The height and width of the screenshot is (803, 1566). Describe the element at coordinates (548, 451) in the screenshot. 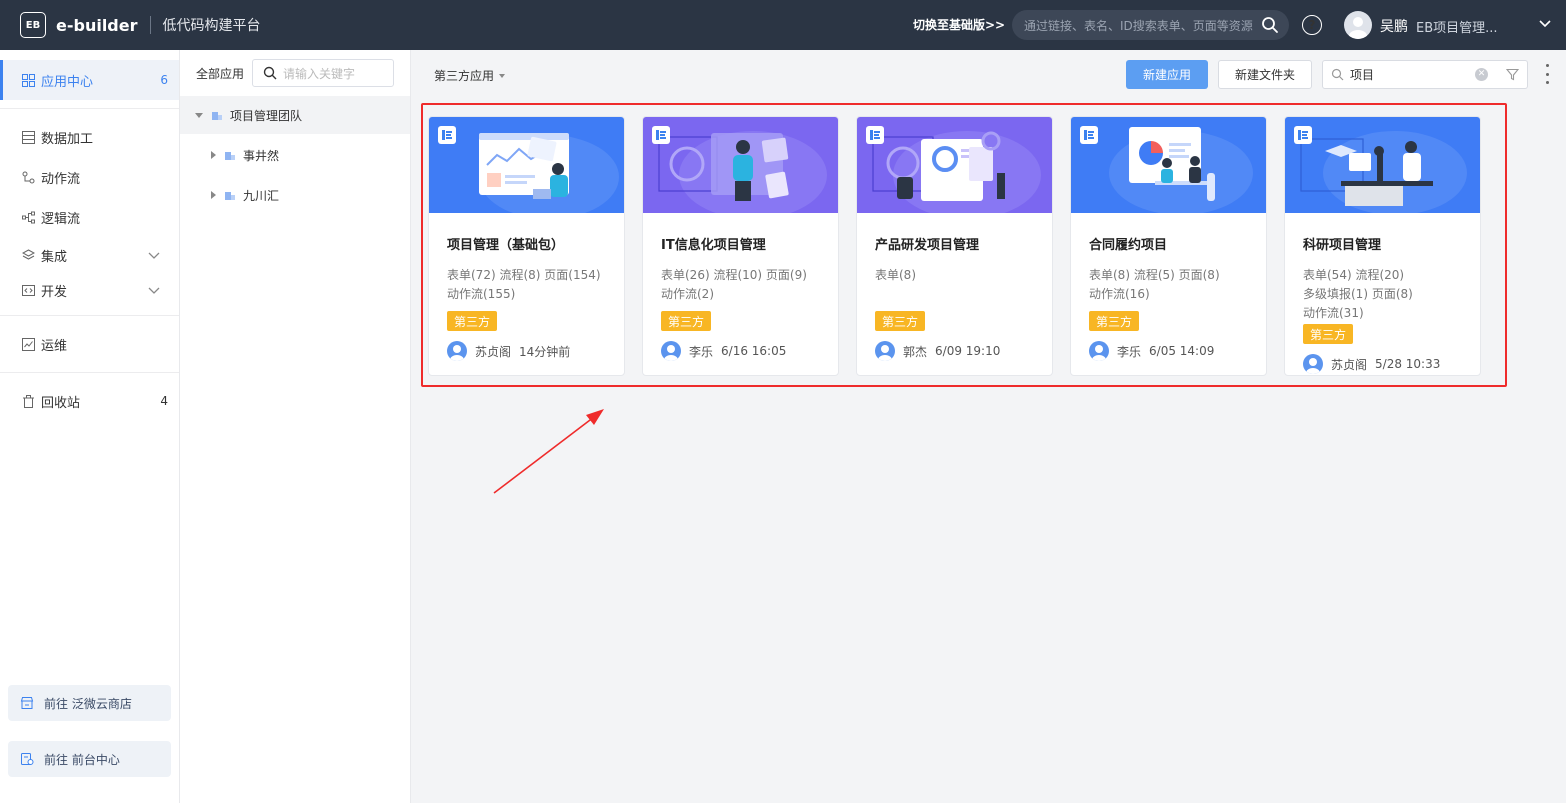

I see `annotation-arrow-icon` at that location.